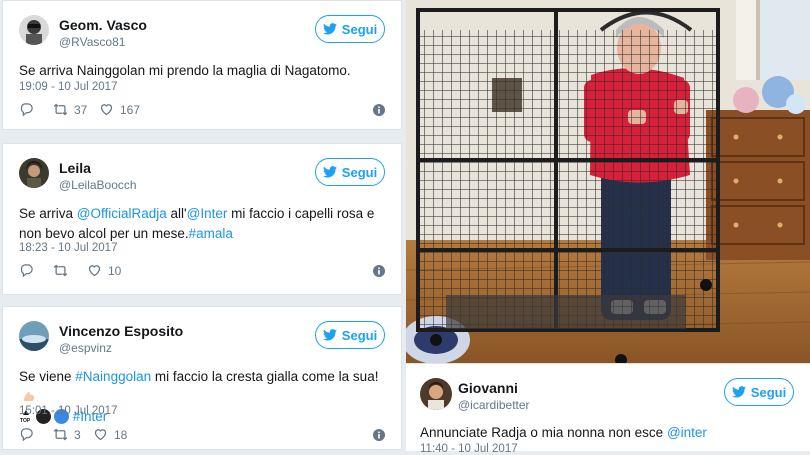 The image size is (810, 455). What do you see at coordinates (68, 411) in the screenshot?
I see `tweet-timestamp: 15:01 - 10 Jul 2017` at bounding box center [68, 411].